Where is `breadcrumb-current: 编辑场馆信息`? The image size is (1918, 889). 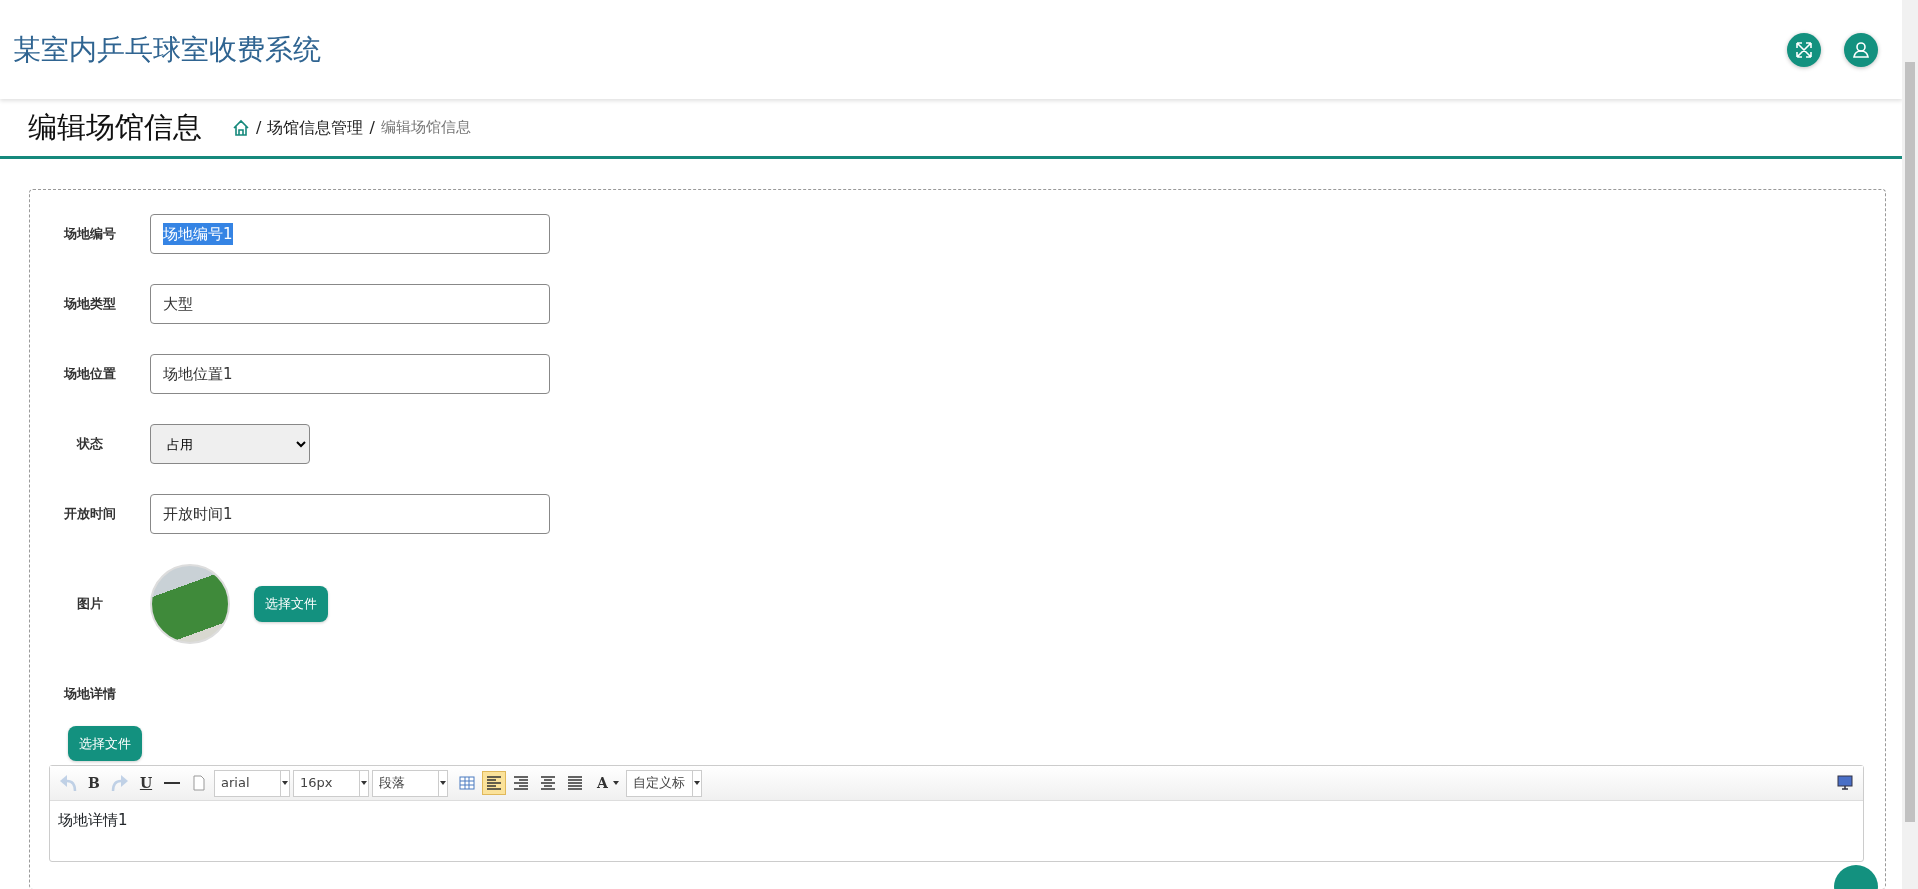 breadcrumb-current: 编辑场馆信息 is located at coordinates (425, 128).